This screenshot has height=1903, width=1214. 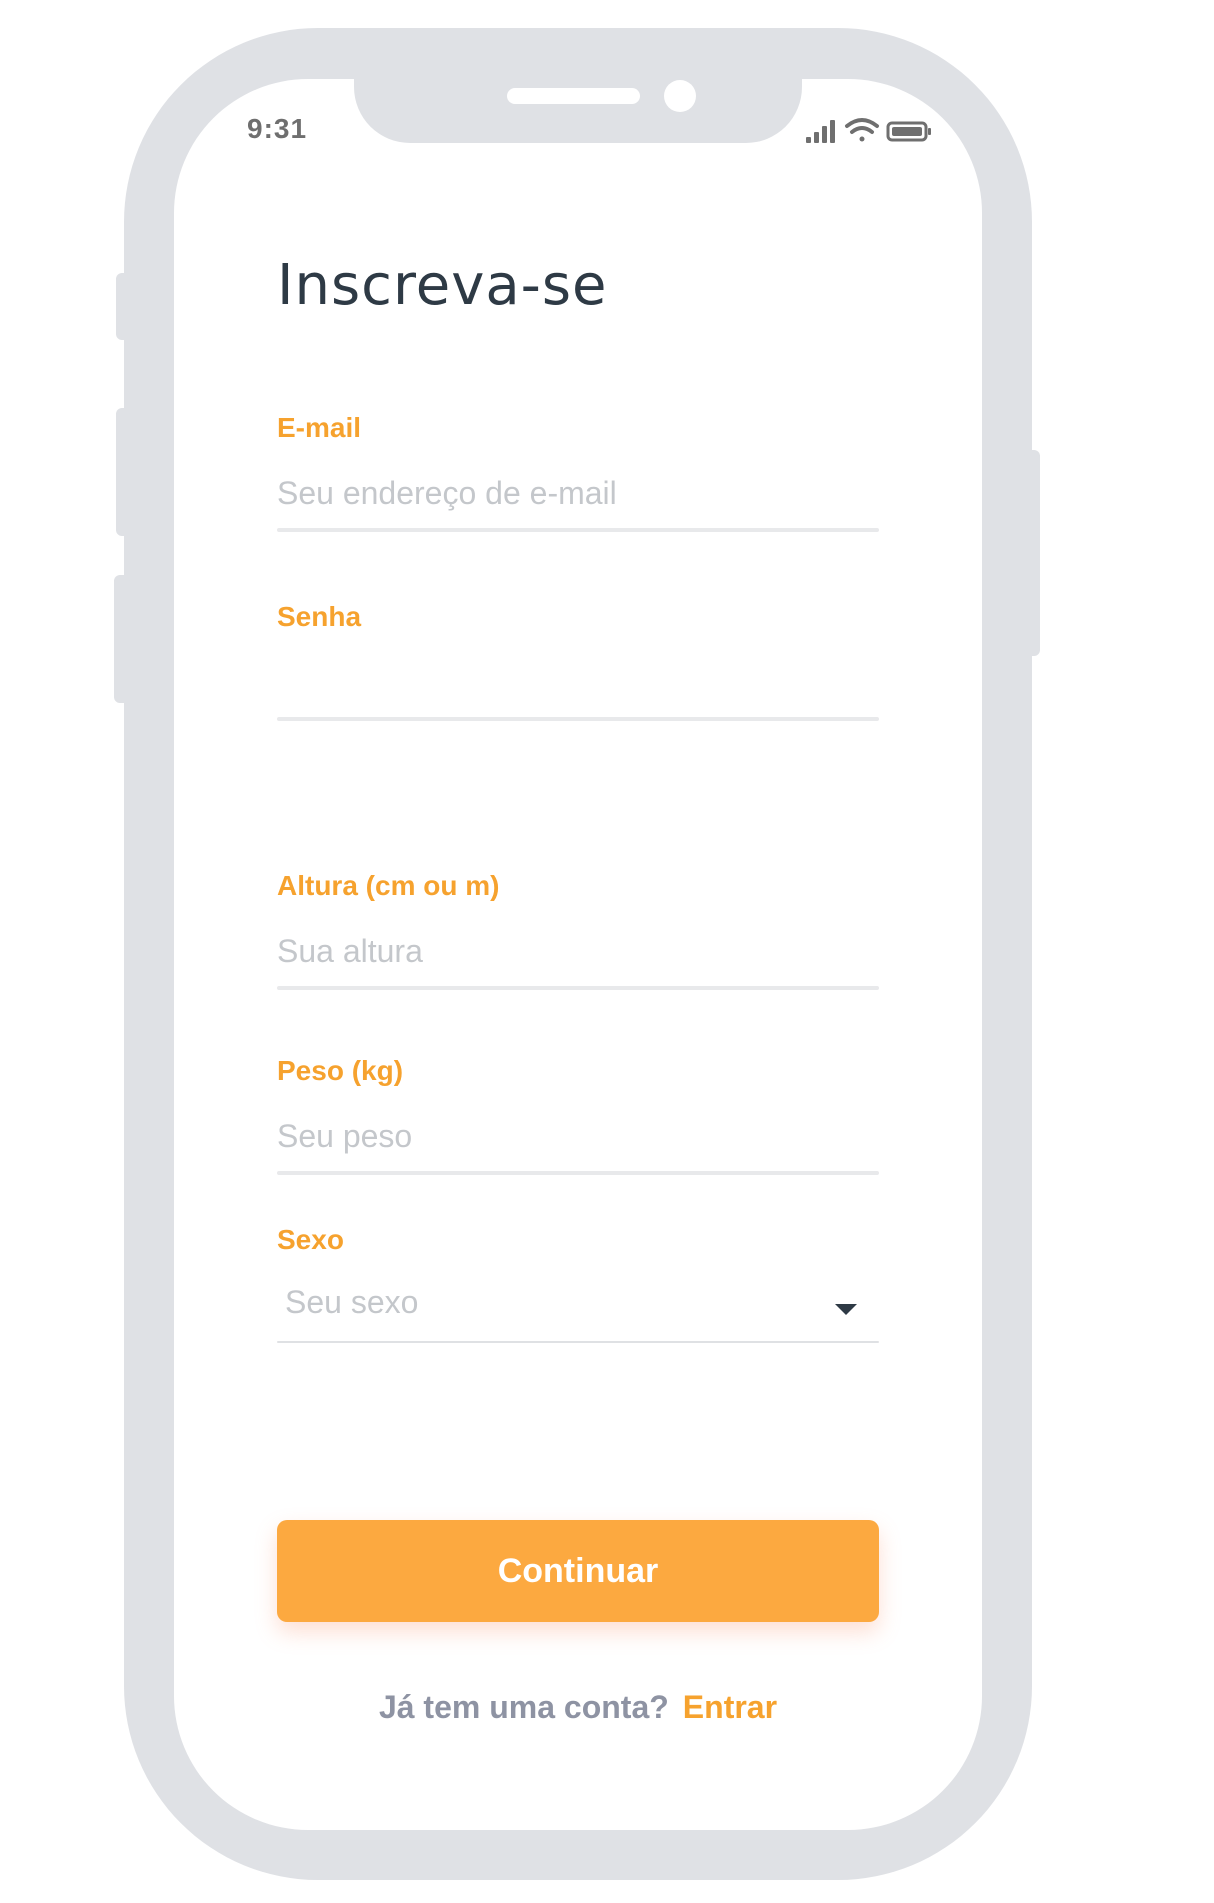 I want to click on height-underline, so click(x=578, y=988).